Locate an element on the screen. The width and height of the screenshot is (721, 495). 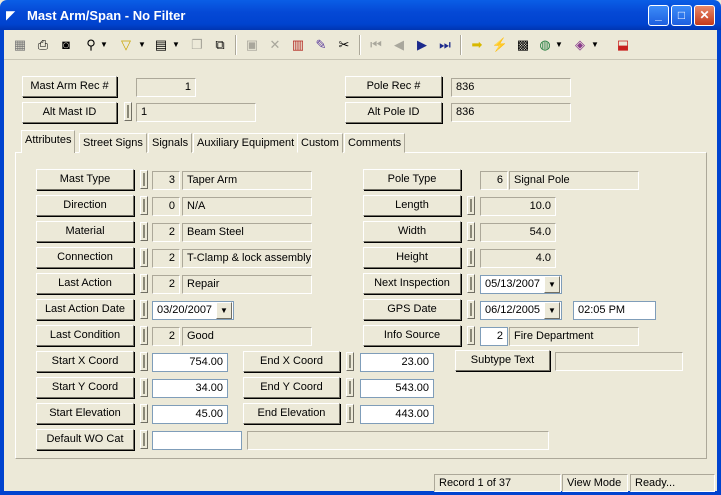
height-field: 4.0 is located at coordinates (518, 258).